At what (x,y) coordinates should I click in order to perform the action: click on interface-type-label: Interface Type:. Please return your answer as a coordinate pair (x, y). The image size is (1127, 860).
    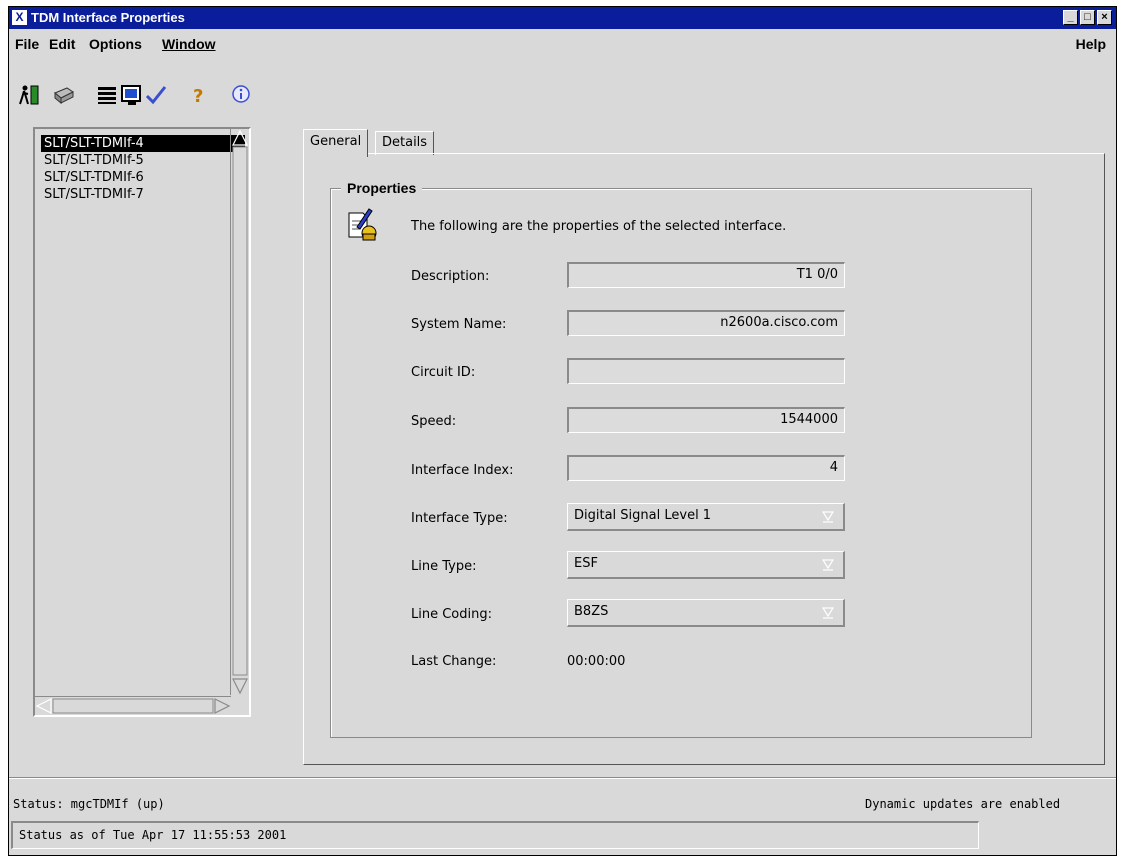
    Looking at the image, I should click on (459, 518).